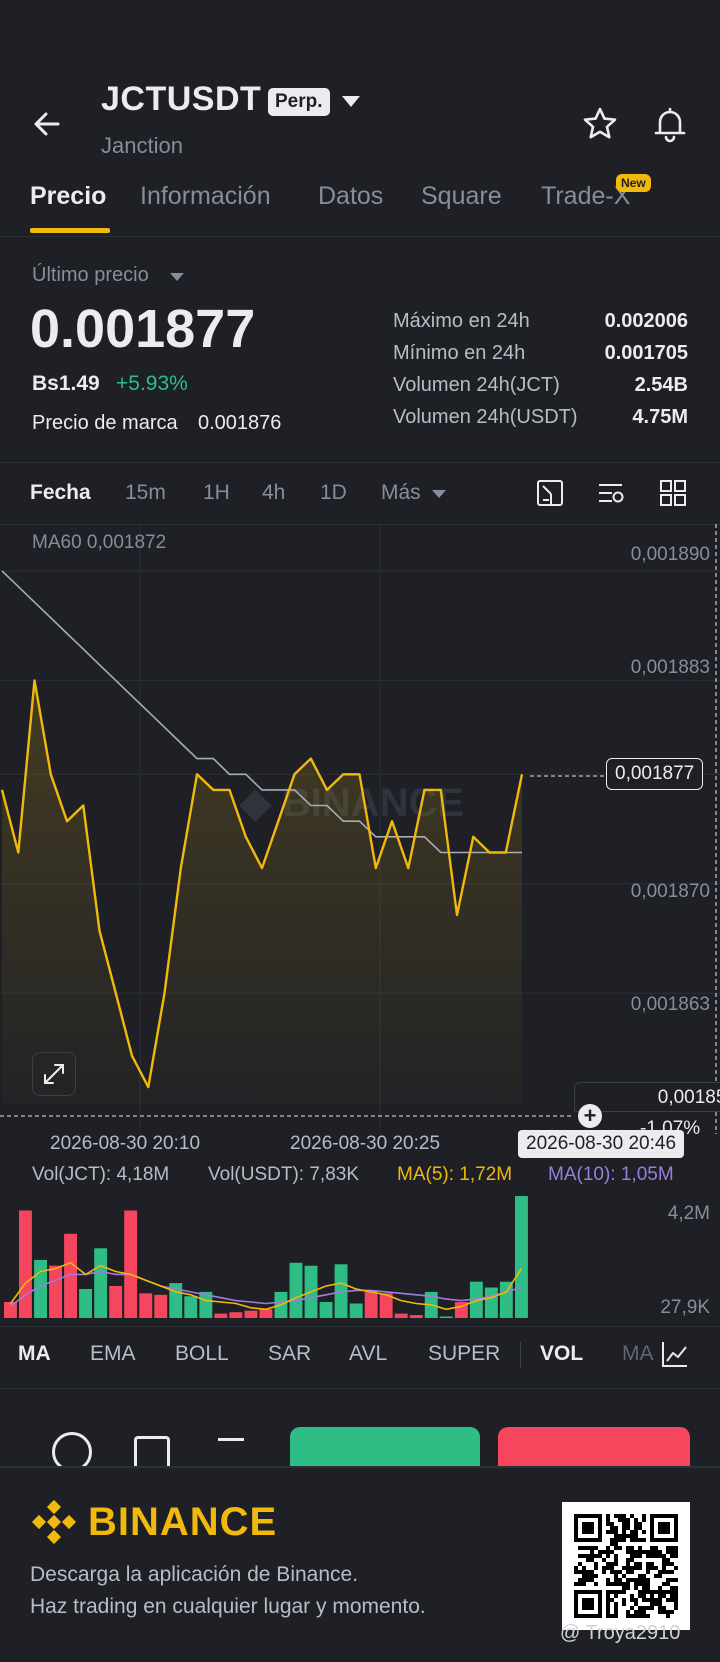 This screenshot has width=720, height=1662. I want to click on chart-compare-icon, so click(550, 493).